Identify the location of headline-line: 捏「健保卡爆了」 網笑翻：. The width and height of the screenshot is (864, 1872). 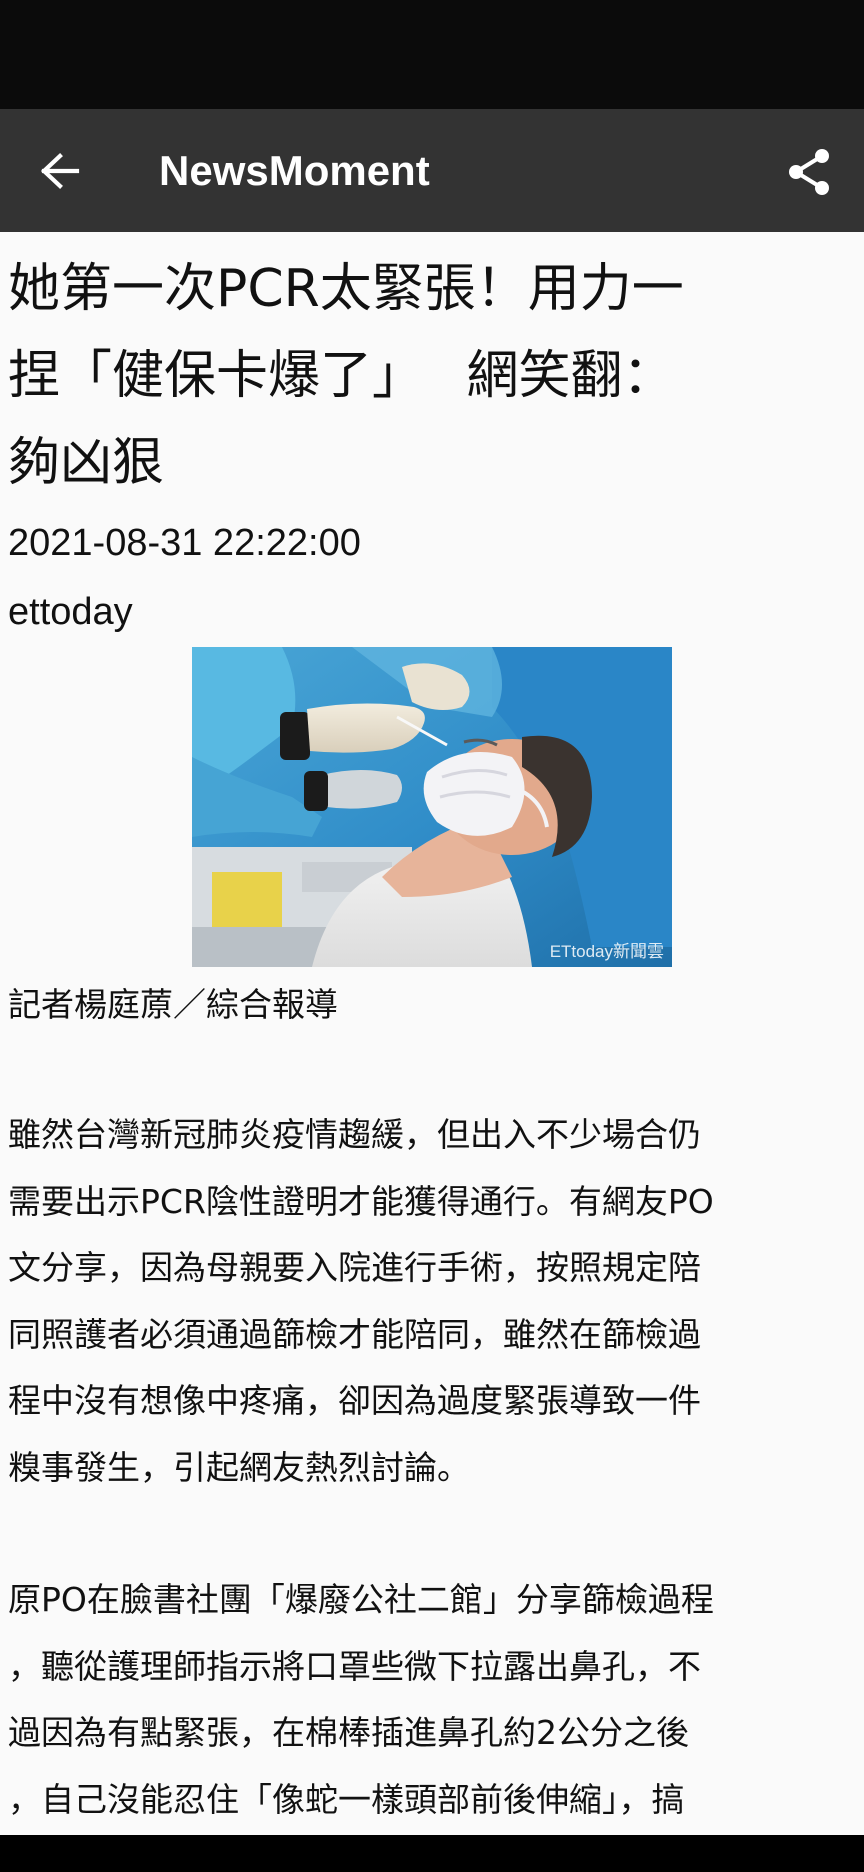
(341, 376).